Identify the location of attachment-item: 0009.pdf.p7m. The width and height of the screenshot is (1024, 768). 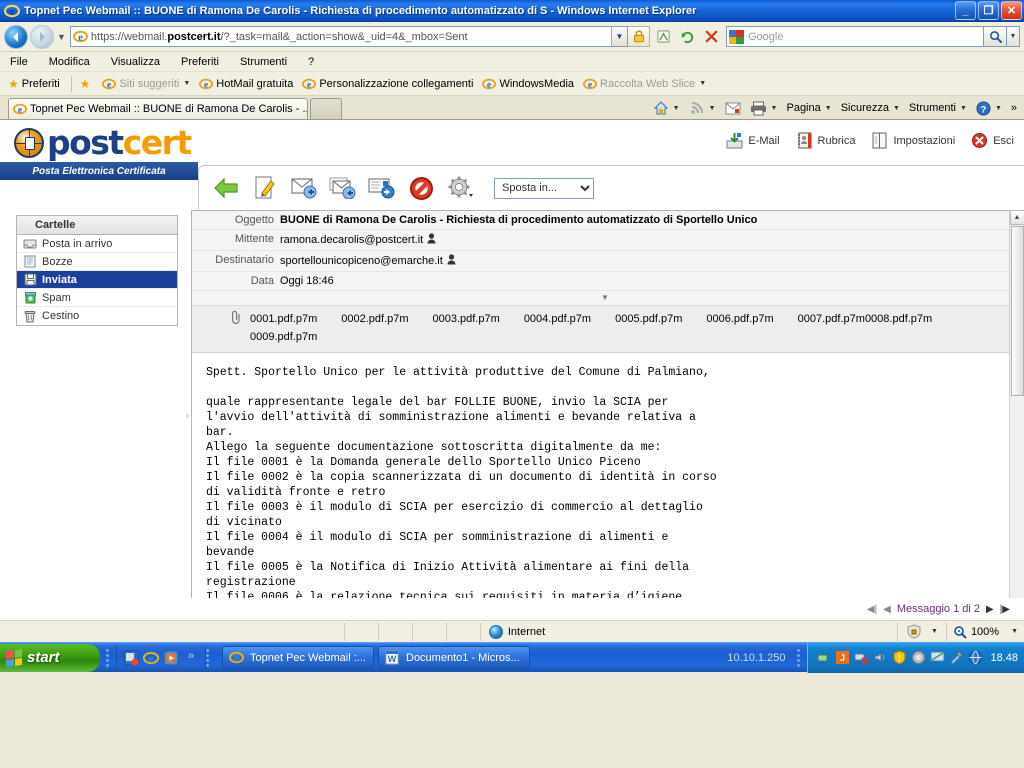
(283, 337).